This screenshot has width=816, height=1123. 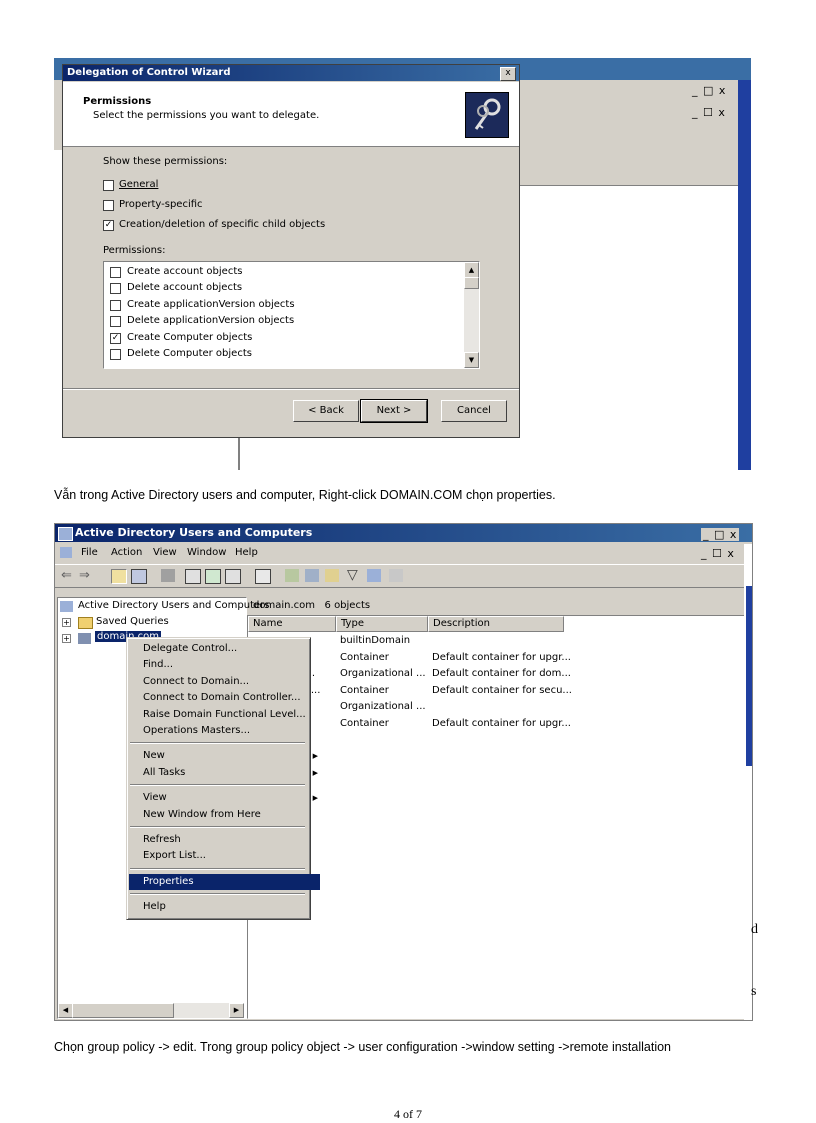 I want to click on scroll-down-button: ▼, so click(x=471, y=360).